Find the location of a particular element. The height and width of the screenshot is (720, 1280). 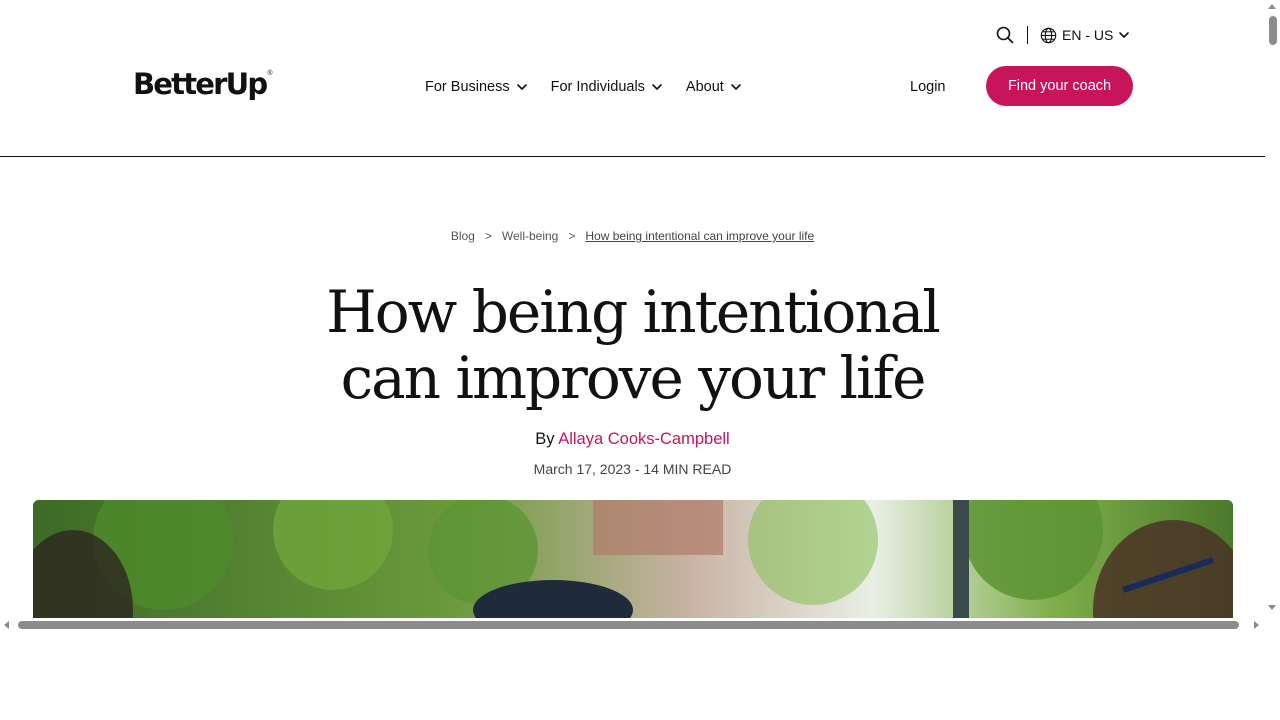

vertical-scrollbar is located at coordinates (1272, 309).